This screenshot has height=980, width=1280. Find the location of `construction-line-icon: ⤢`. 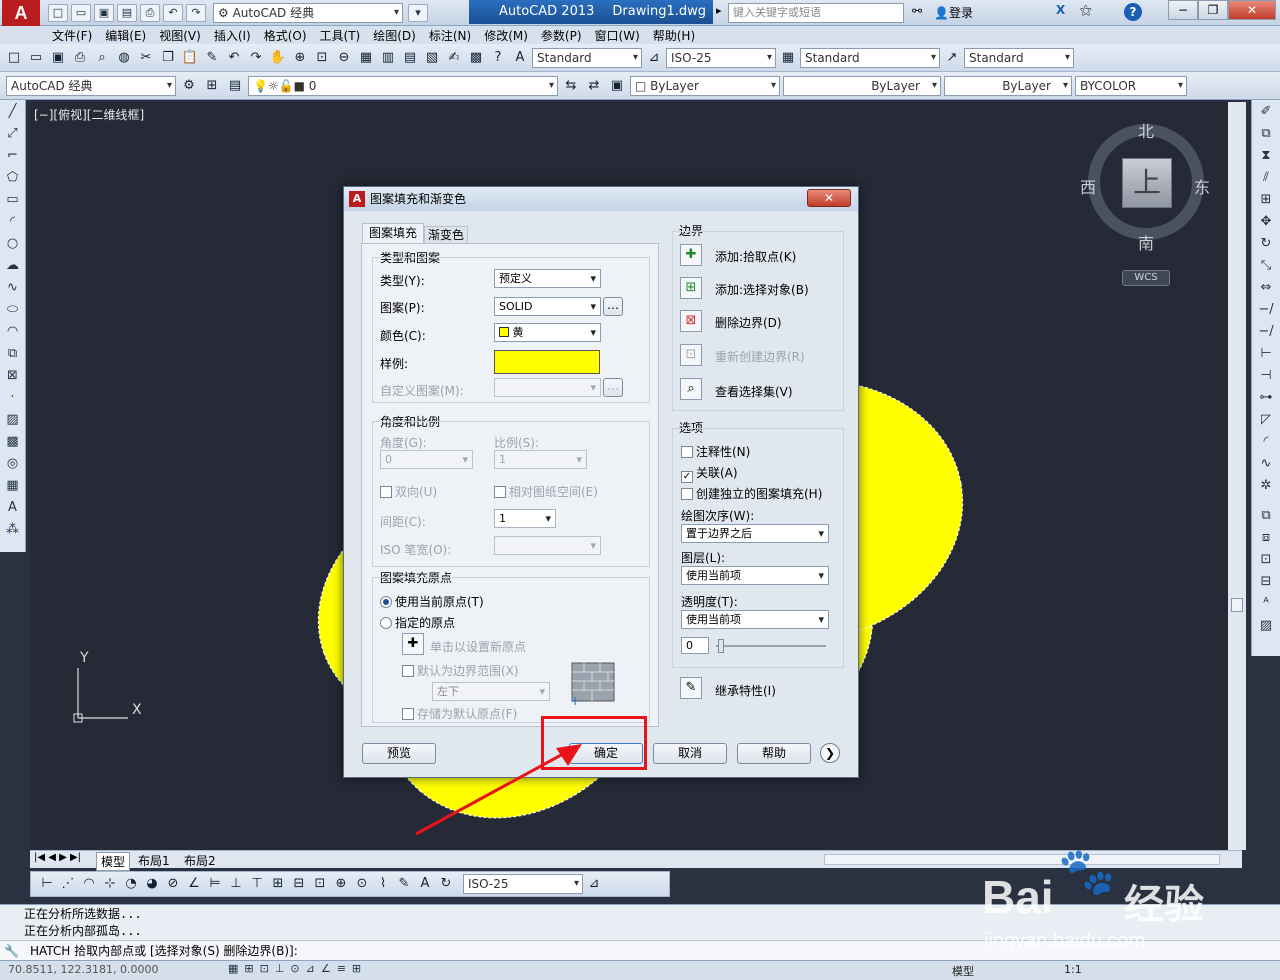

construction-line-icon: ⤢ is located at coordinates (13, 134).